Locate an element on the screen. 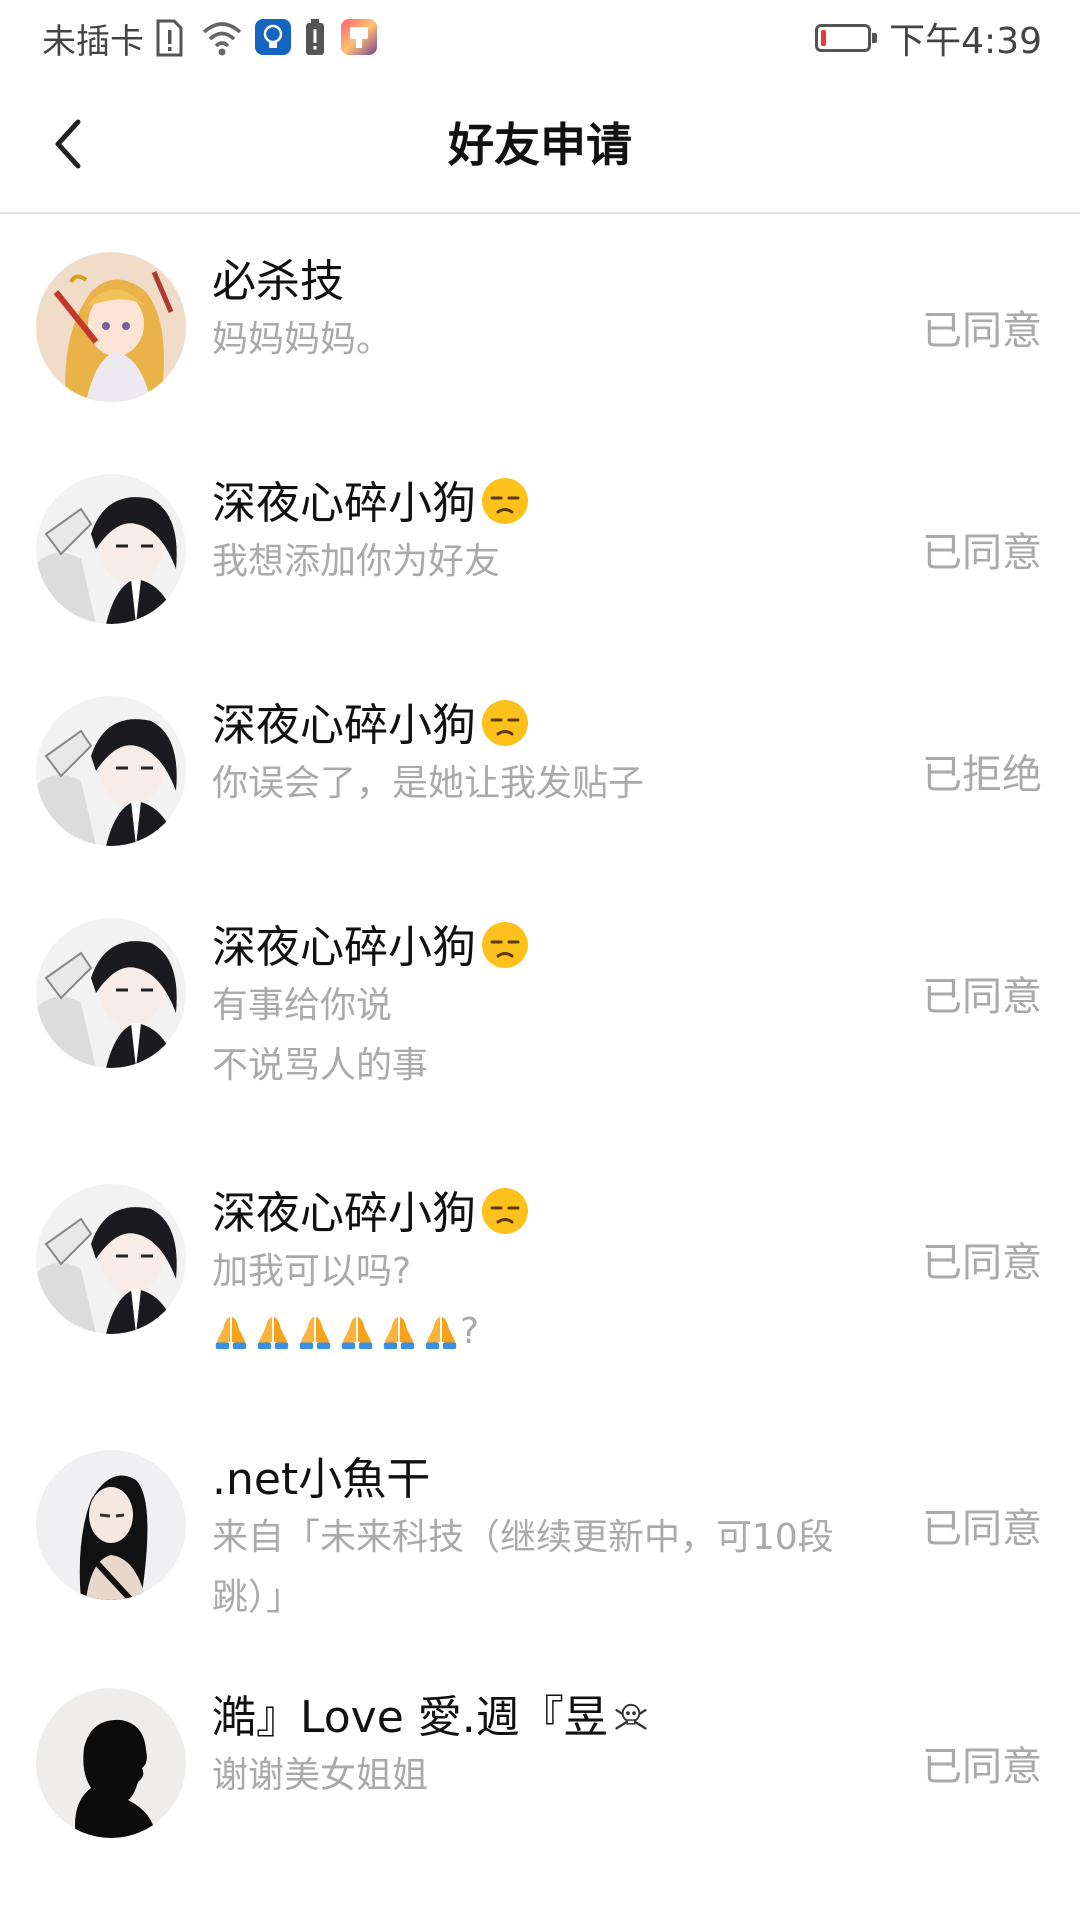  request-message: 谢谢美女姐姐 is located at coordinates (320, 1775).